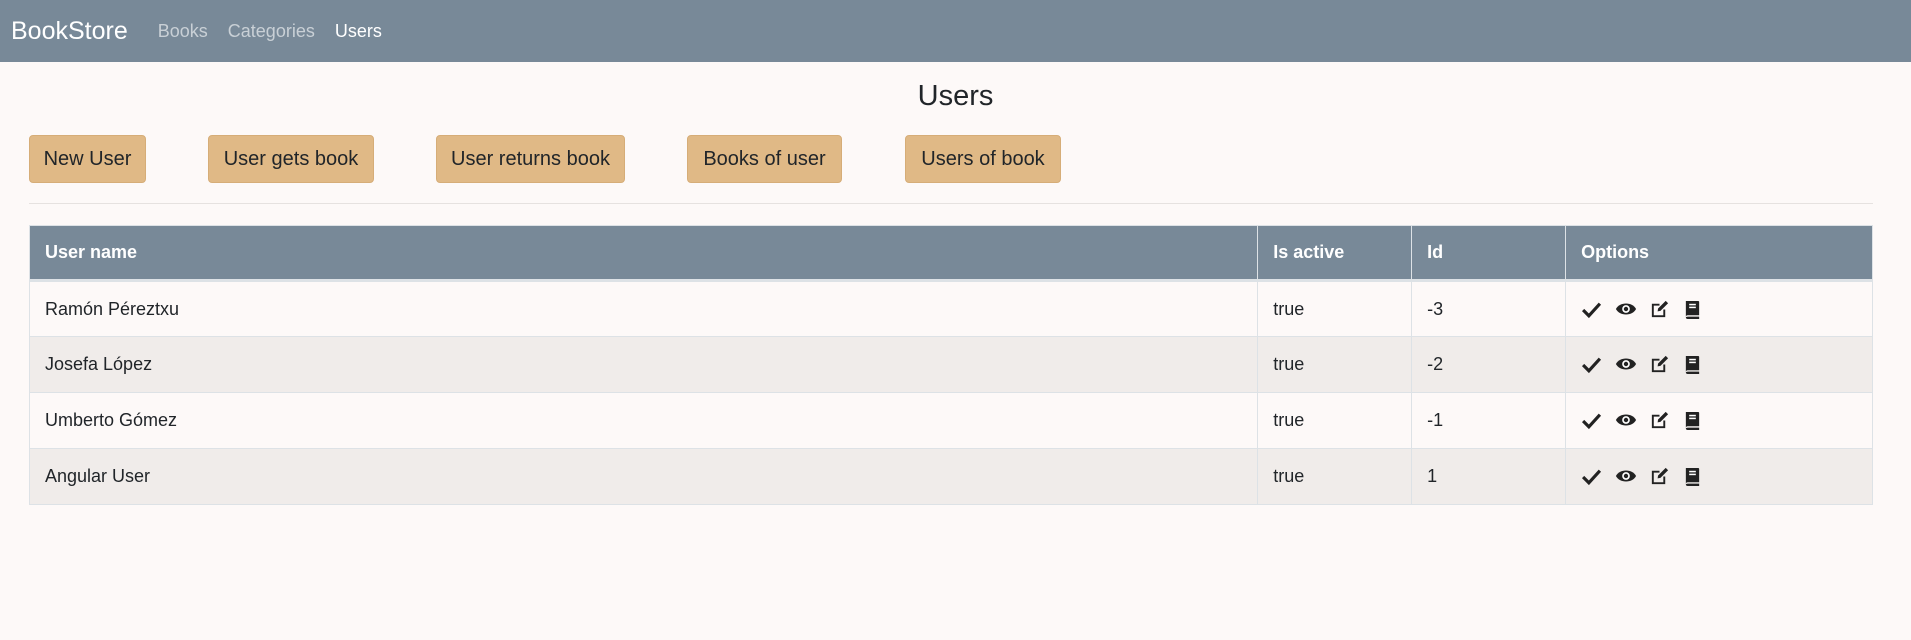 The height and width of the screenshot is (640, 1911). I want to click on header-id: Id, so click(1489, 254).